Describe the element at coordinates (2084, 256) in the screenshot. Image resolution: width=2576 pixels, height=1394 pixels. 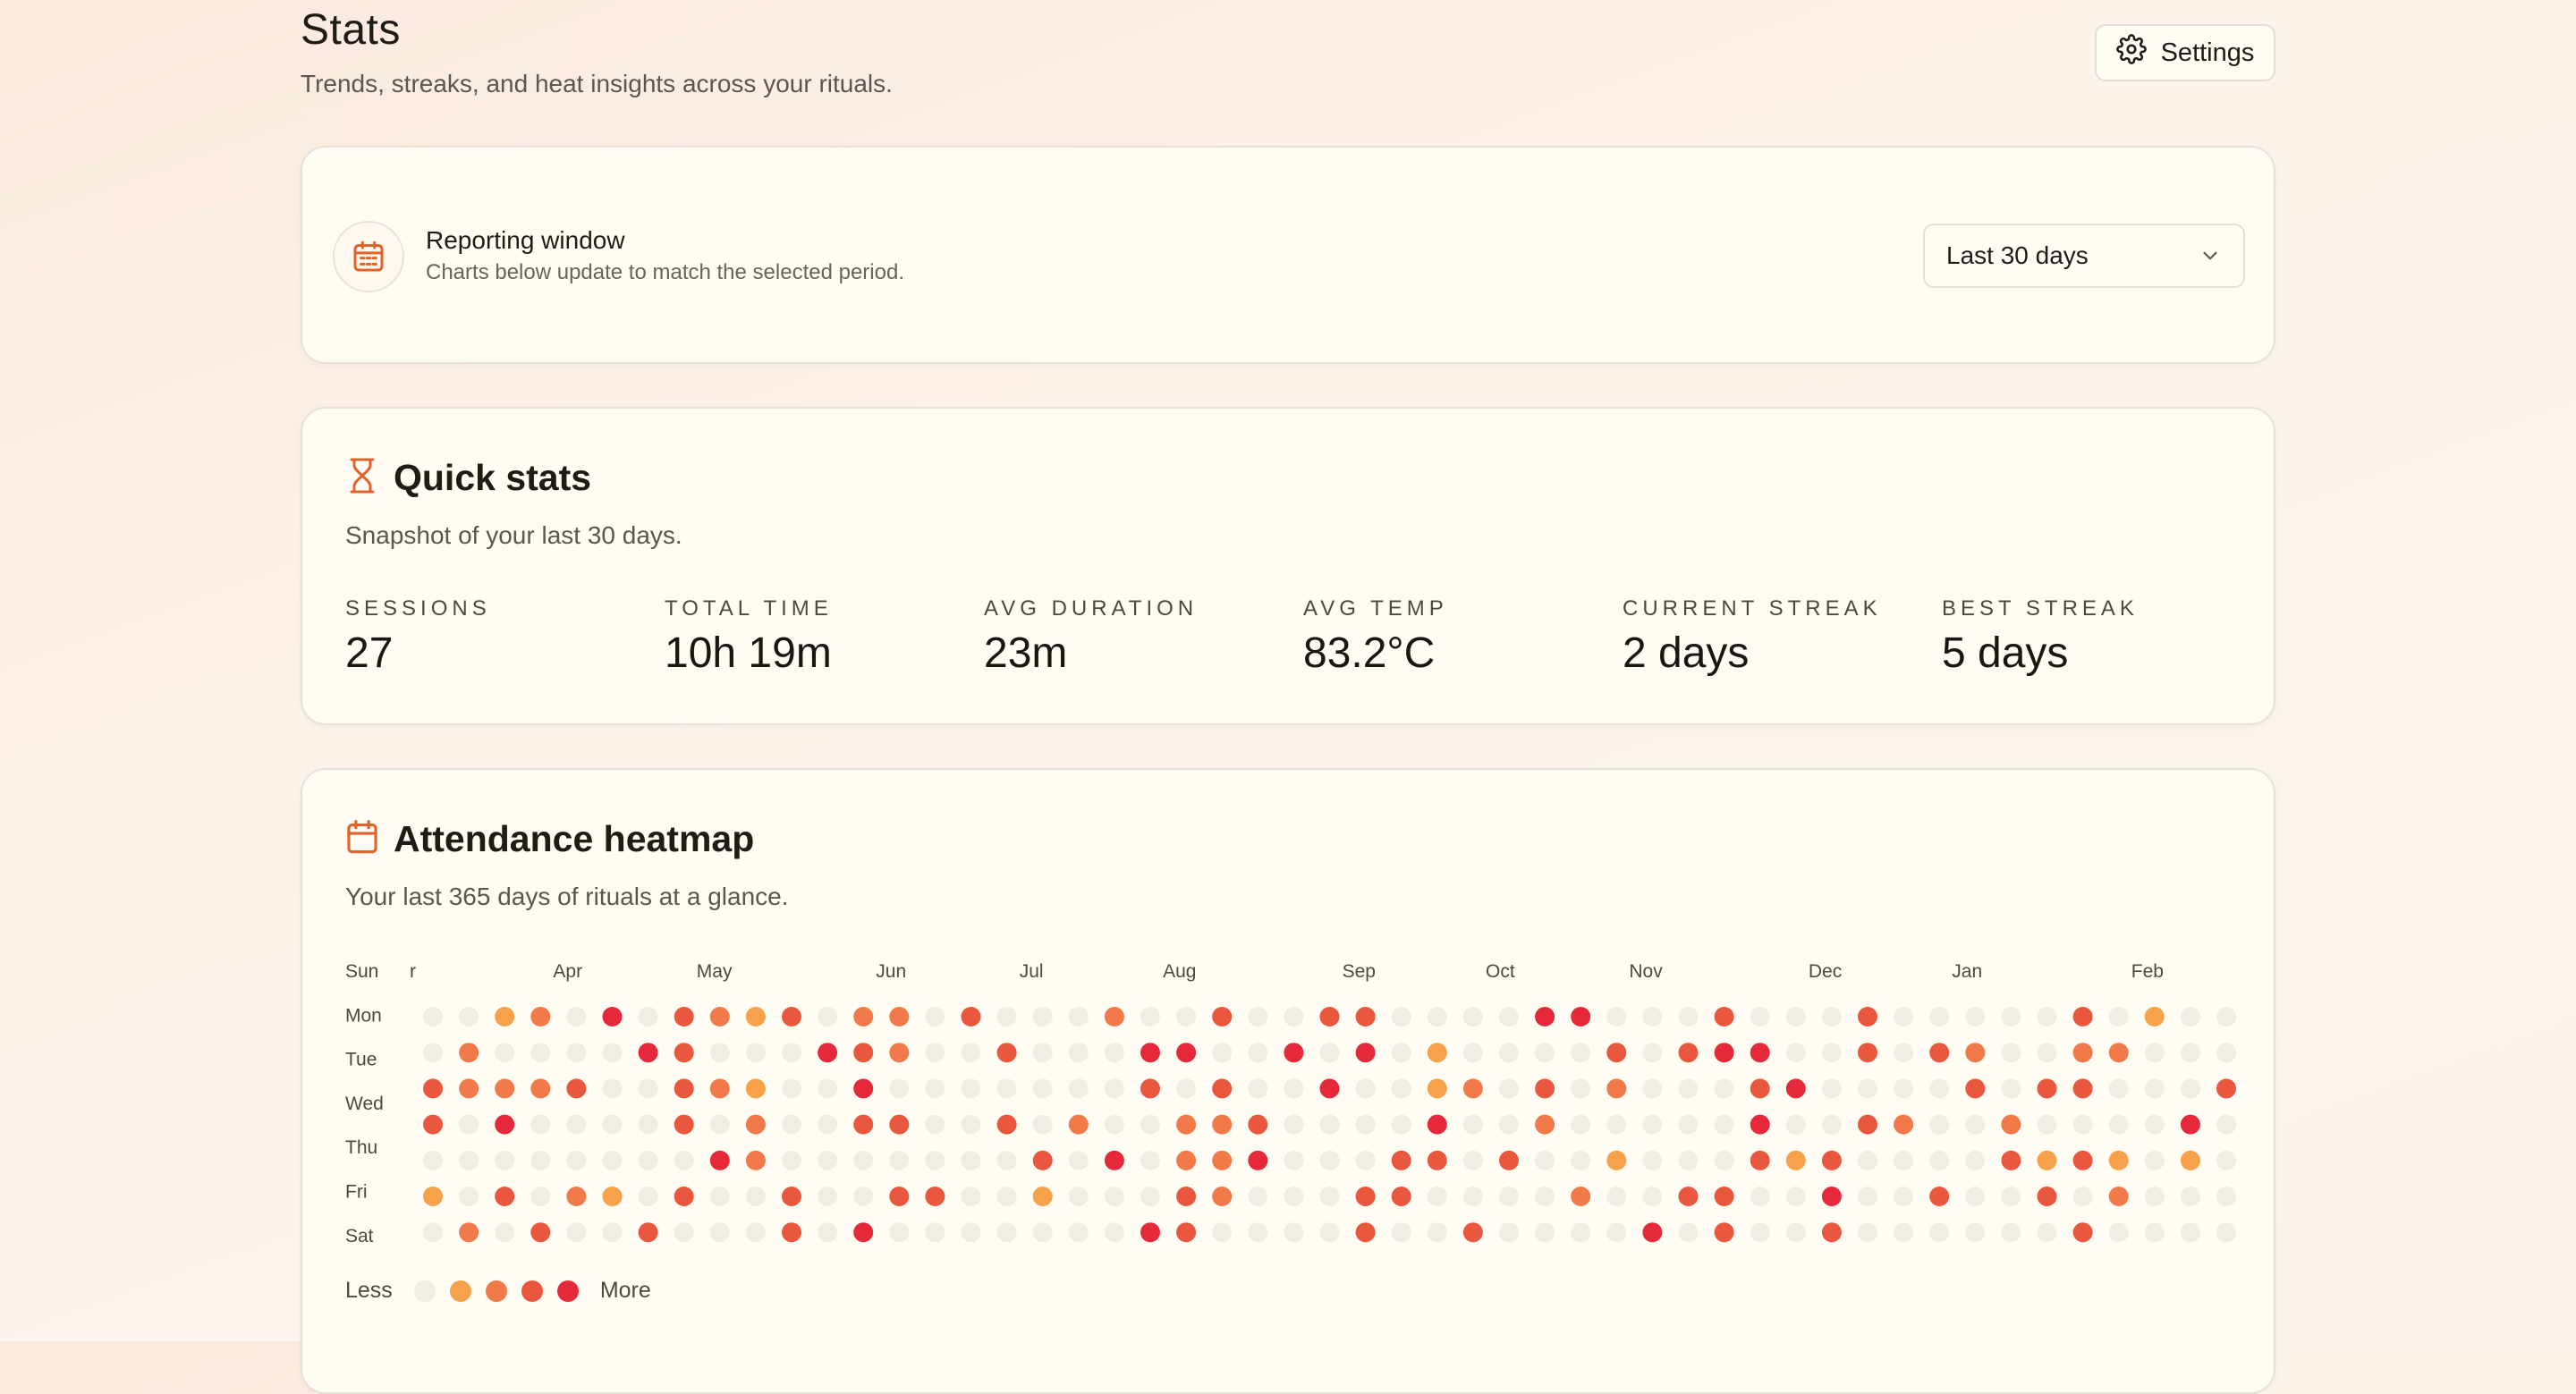
I see `reporting-period-select: Last 30 days` at that location.